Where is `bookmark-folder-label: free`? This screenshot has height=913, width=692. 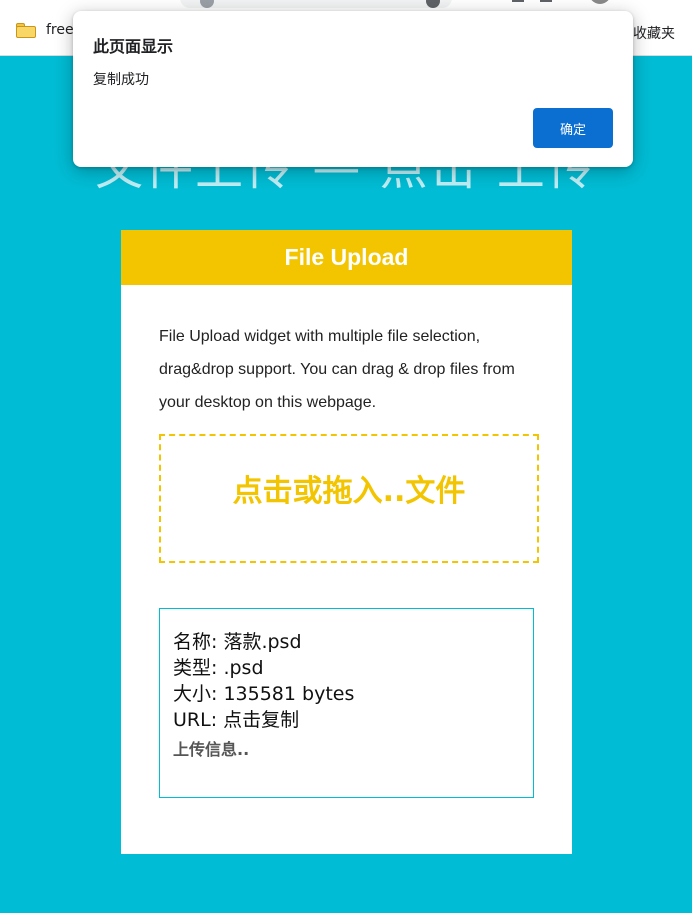 bookmark-folder-label: free is located at coordinates (60, 30).